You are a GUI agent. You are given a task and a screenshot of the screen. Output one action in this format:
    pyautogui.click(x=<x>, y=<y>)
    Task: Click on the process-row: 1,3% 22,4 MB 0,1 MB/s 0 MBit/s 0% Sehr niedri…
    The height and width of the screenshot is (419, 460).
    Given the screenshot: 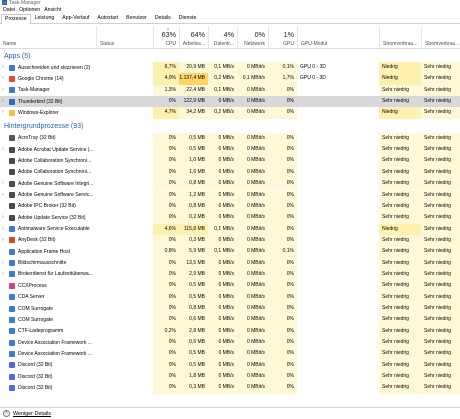 What is the action you would take?
    pyautogui.click(x=230, y=90)
    